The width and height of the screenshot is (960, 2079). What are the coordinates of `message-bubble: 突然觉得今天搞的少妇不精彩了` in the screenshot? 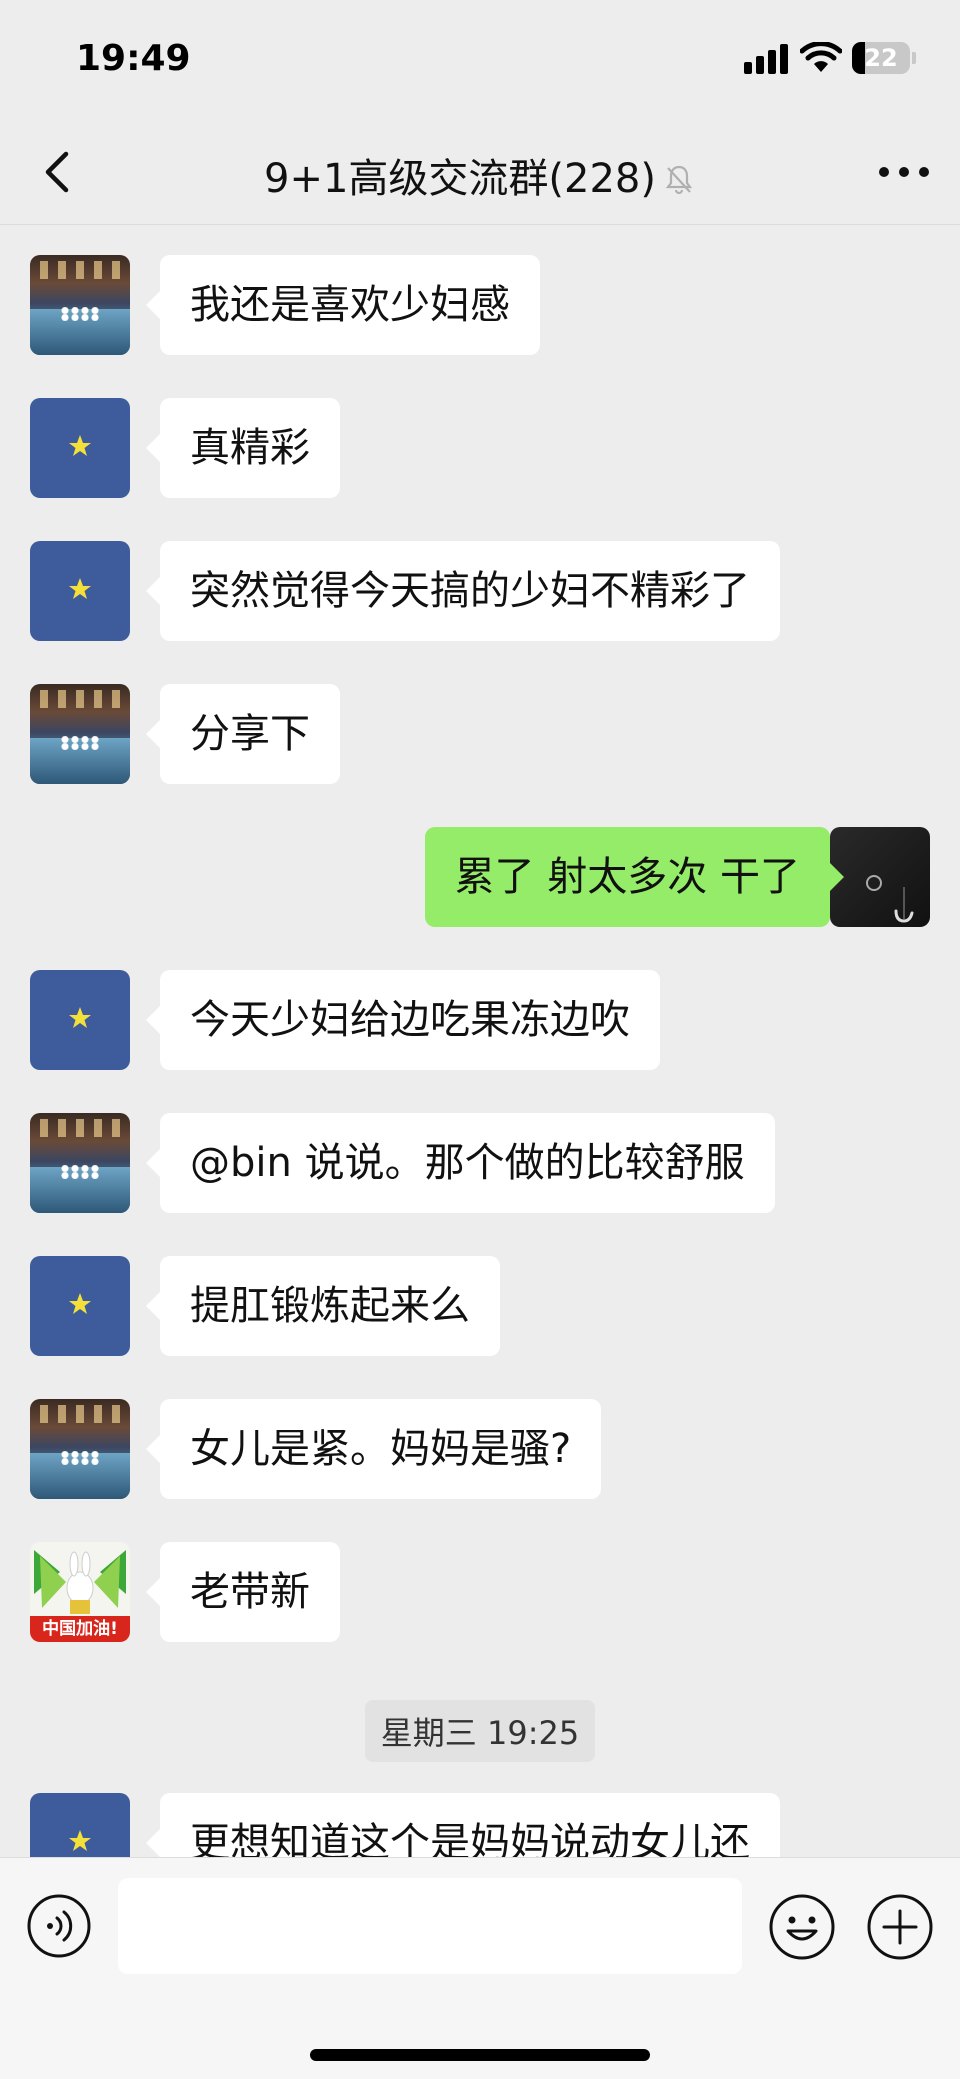 It's located at (463, 591).